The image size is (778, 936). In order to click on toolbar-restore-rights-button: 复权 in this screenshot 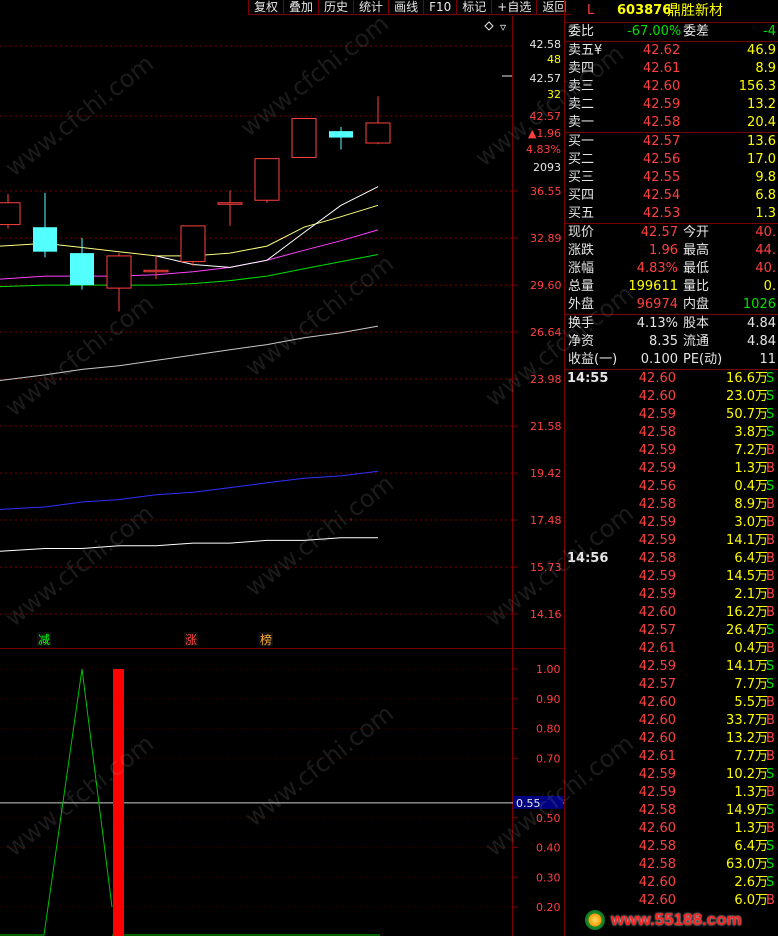, I will do `click(266, 7)`.